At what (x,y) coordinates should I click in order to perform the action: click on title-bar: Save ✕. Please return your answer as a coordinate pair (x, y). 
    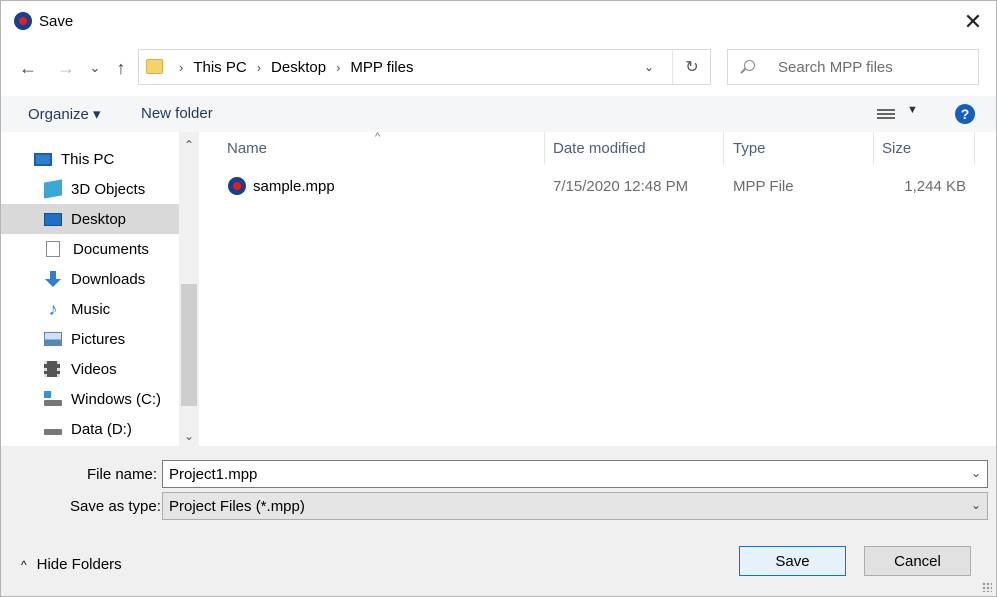
    Looking at the image, I should click on (498, 22).